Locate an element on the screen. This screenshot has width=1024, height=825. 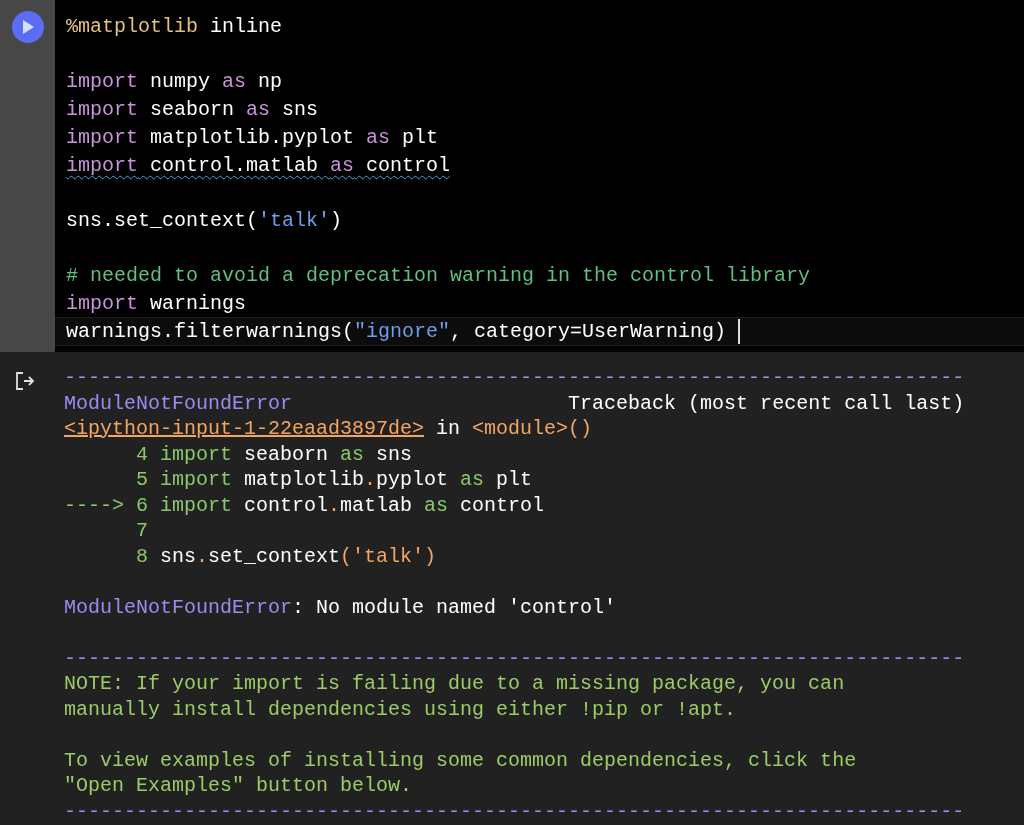
code-line: warnings.filterwarnings("ignore", category=UserWarning) is located at coordinates (396, 332).